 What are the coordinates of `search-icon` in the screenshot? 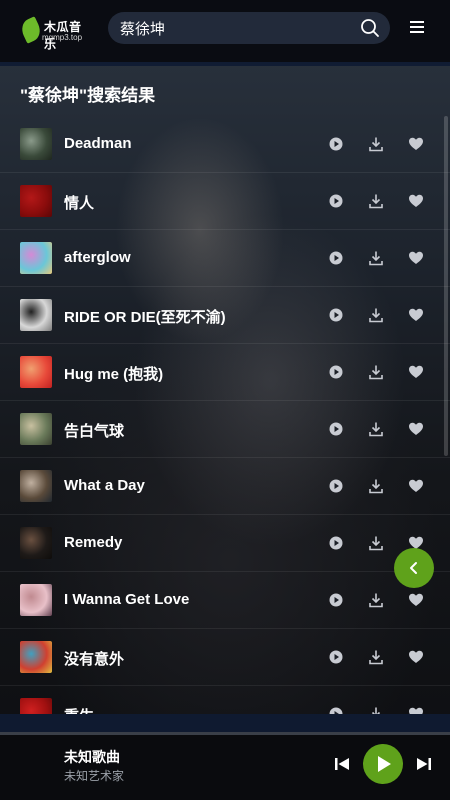 It's located at (370, 28).